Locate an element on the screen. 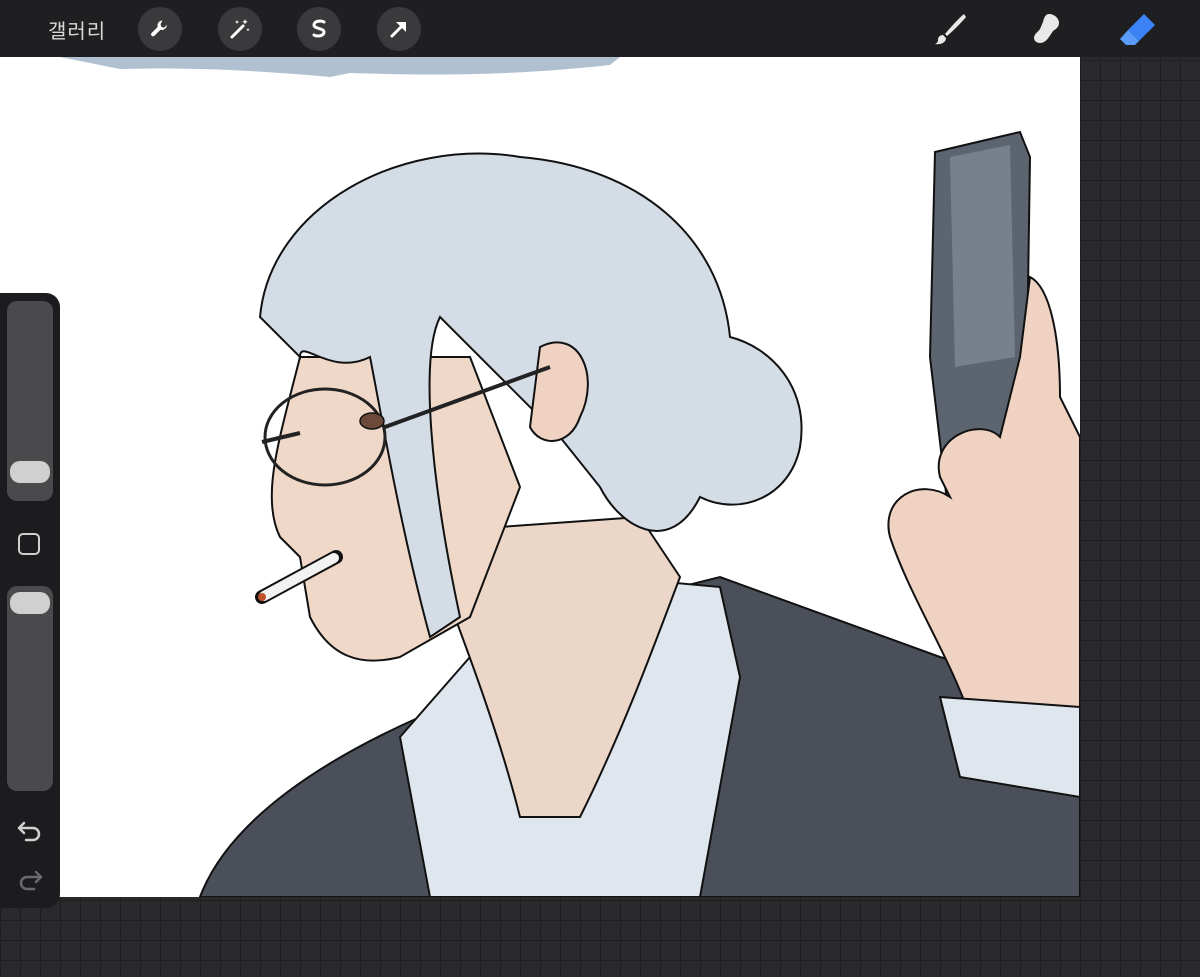 The width and height of the screenshot is (1200, 977). brush-size-thumb is located at coordinates (30, 472).